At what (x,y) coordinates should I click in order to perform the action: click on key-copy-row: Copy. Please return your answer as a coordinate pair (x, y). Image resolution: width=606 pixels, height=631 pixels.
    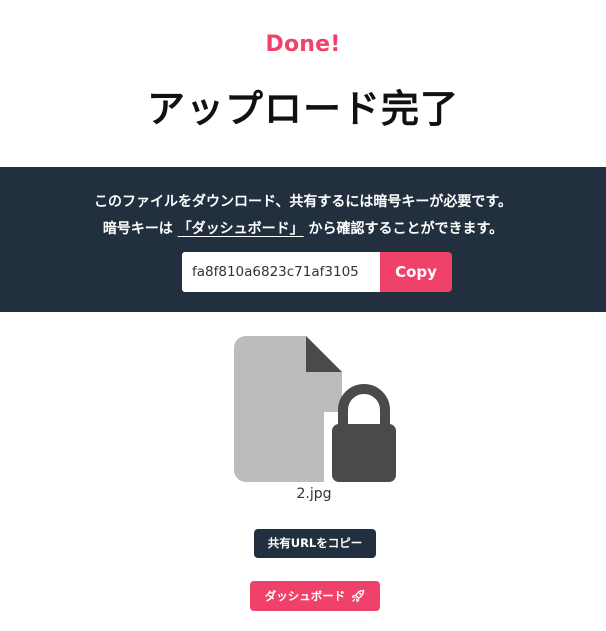
    Looking at the image, I should click on (317, 272).